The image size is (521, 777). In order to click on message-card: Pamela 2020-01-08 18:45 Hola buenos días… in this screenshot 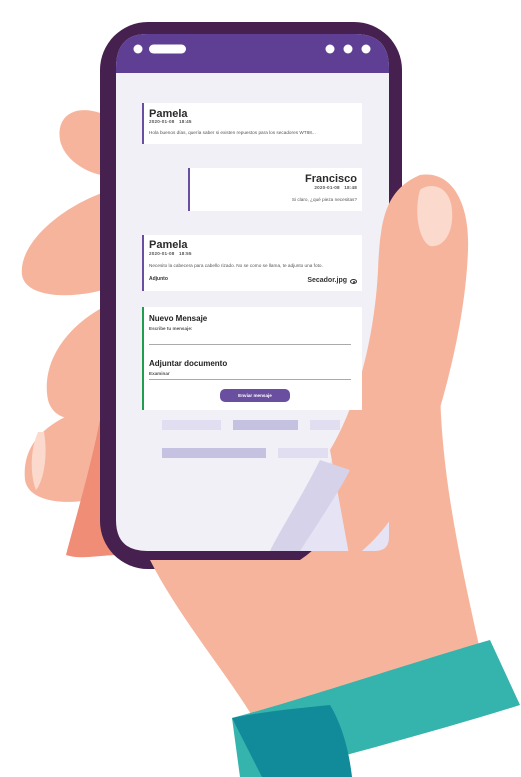, I will do `click(252, 123)`.